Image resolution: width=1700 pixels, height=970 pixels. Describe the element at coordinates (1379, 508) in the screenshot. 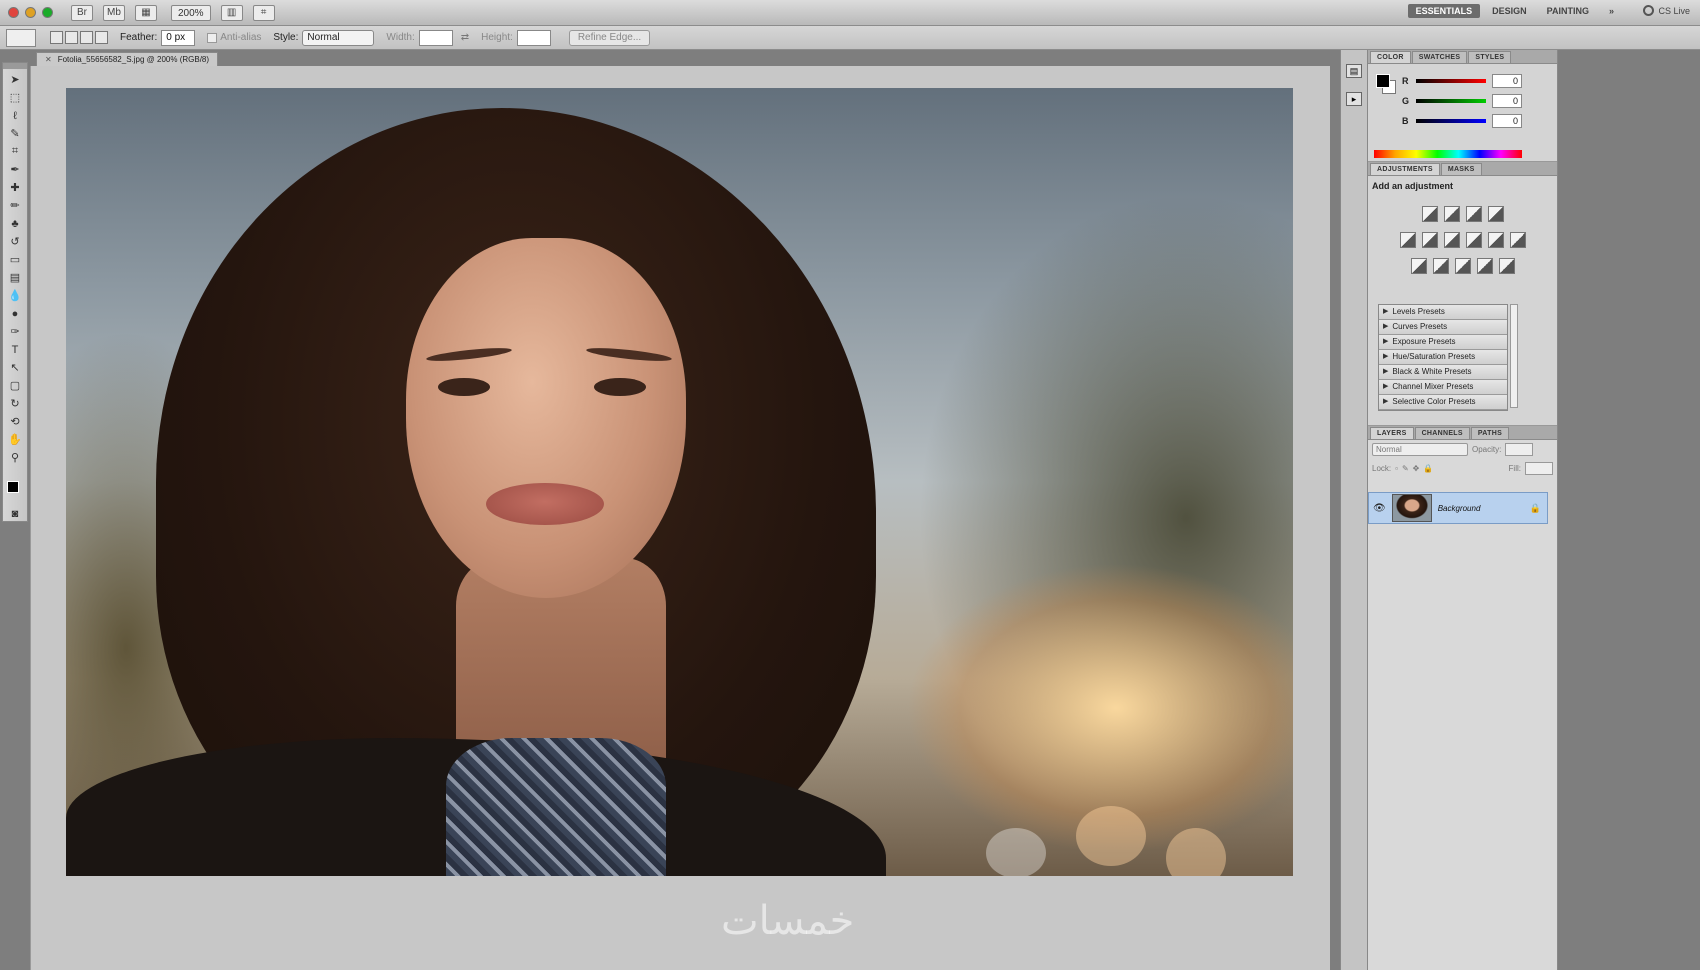

I see `layer-visibility-eye-icon: 👁` at that location.